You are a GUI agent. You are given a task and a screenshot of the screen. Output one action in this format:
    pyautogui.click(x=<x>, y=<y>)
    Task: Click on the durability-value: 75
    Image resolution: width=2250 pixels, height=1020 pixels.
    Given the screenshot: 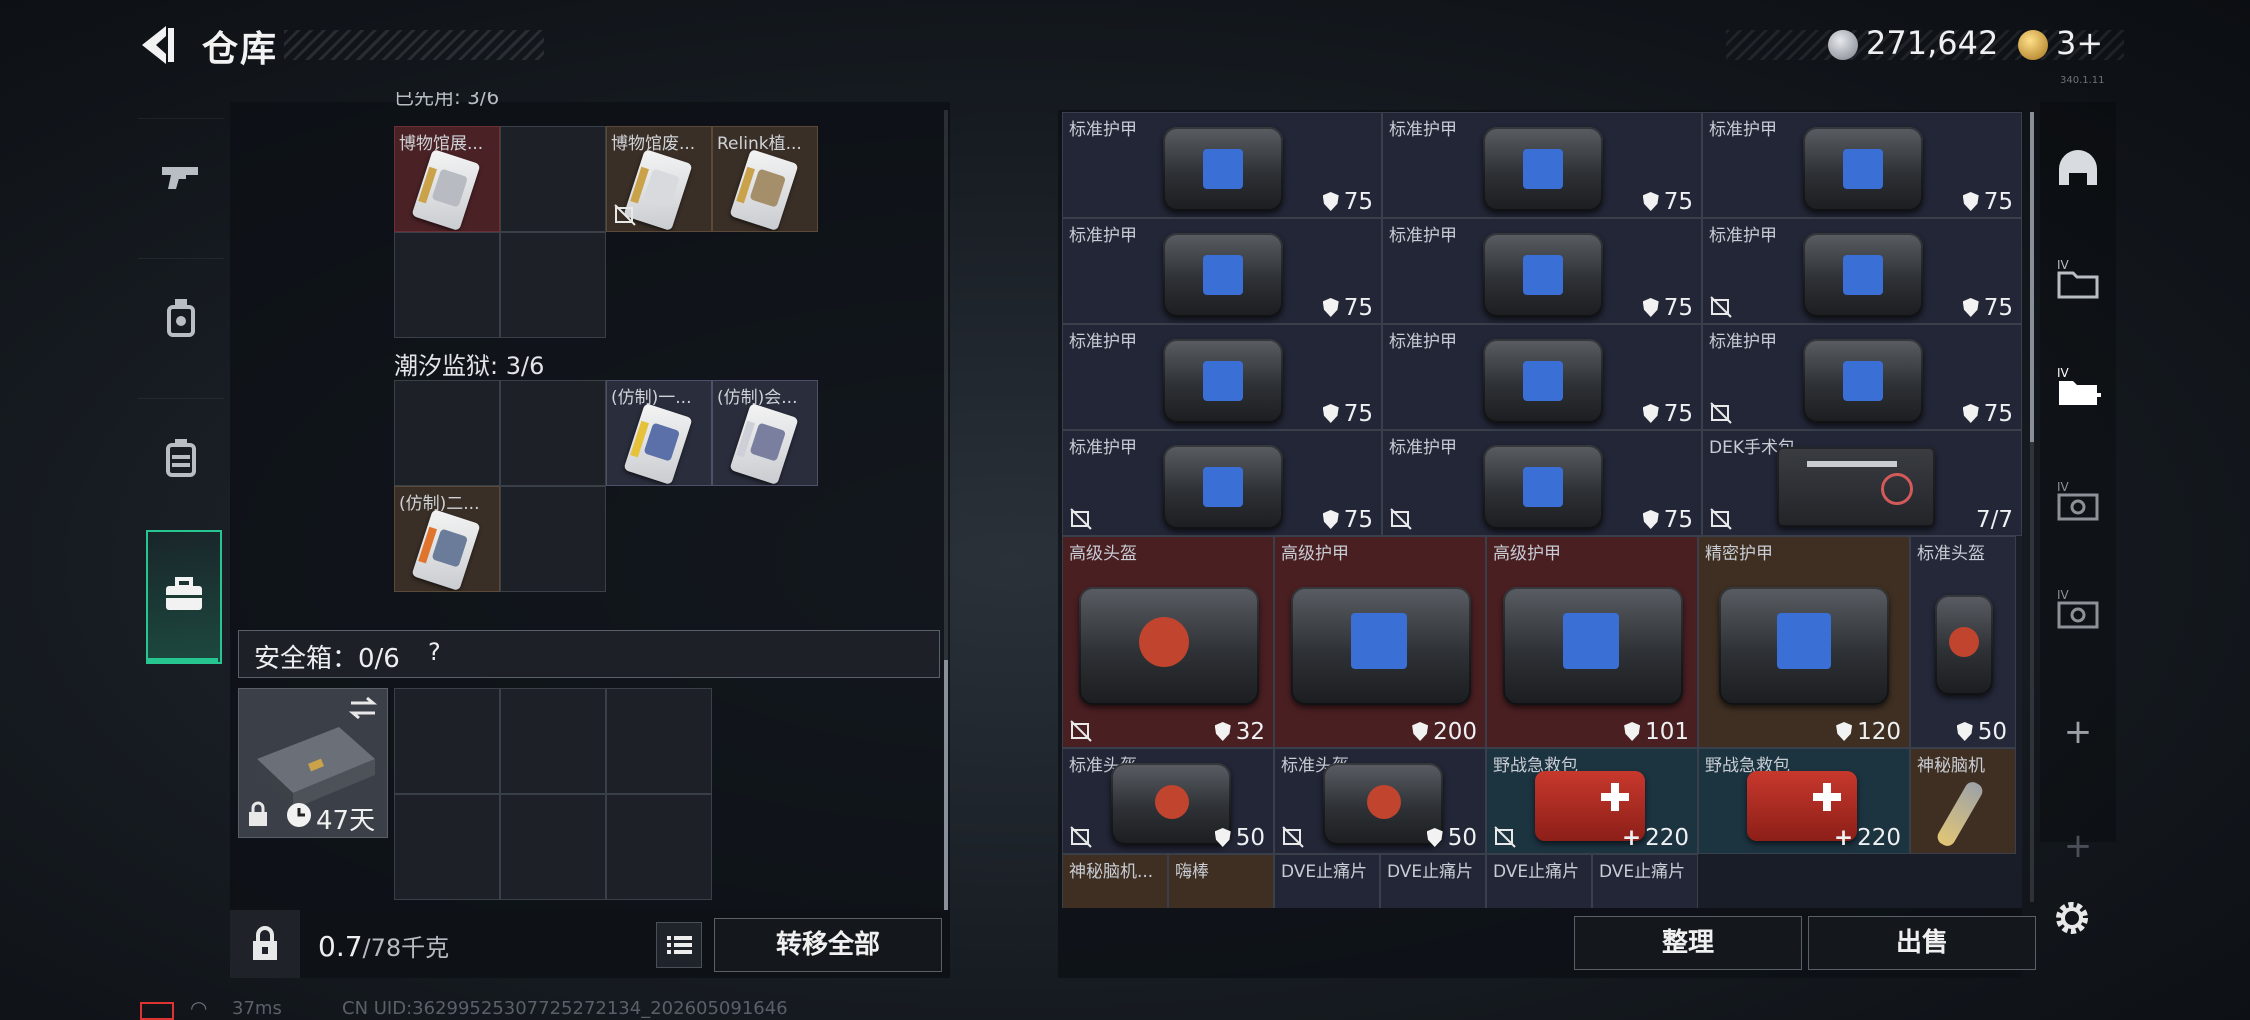 What is the action you would take?
    pyautogui.click(x=1987, y=202)
    